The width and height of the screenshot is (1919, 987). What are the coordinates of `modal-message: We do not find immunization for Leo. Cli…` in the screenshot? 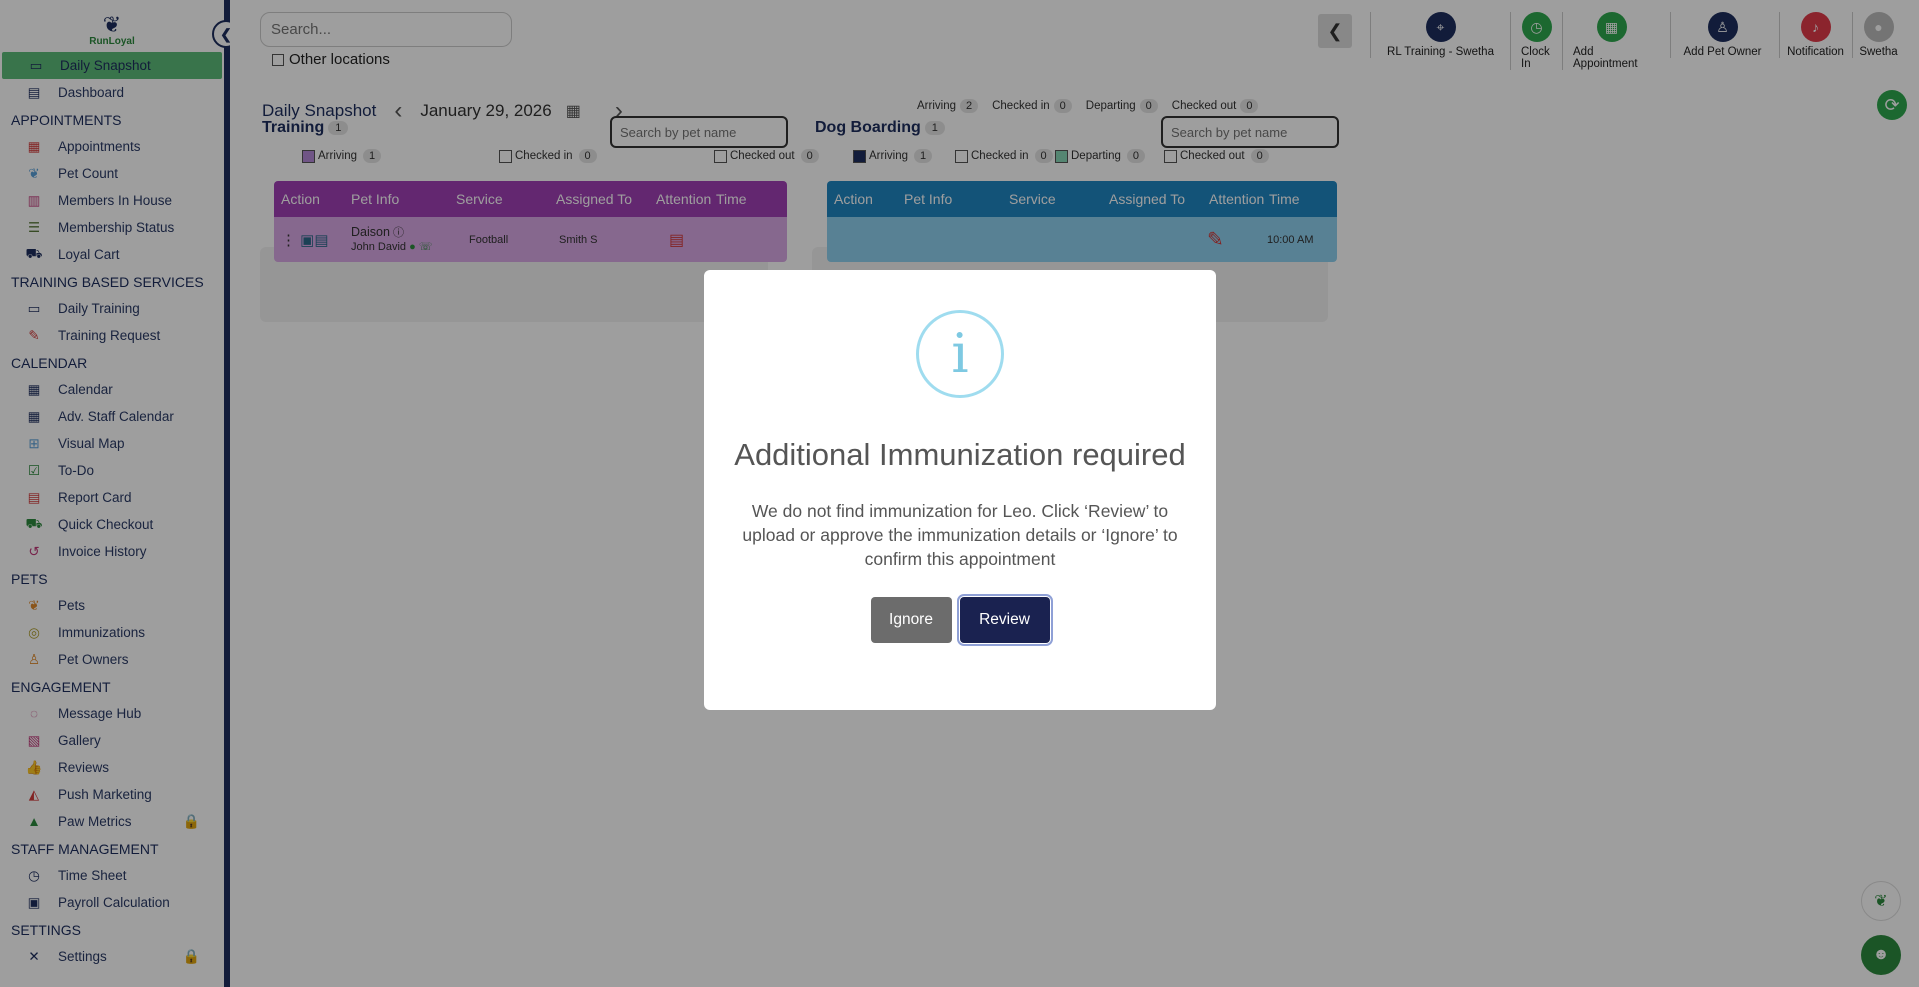 It's located at (960, 535).